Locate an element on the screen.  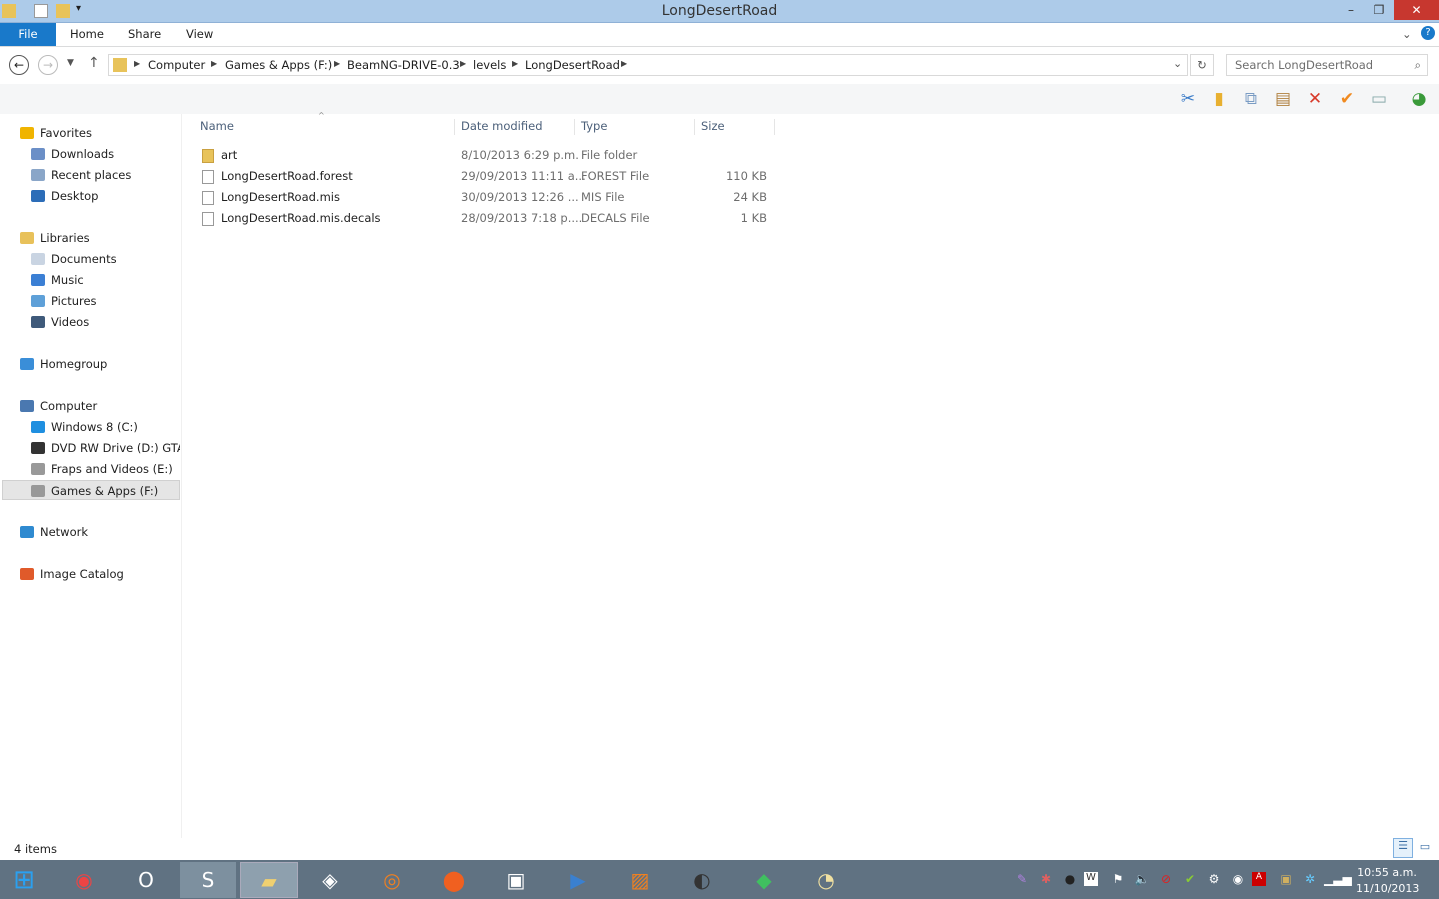
refresh-button: ↻ is located at coordinates (1202, 65).